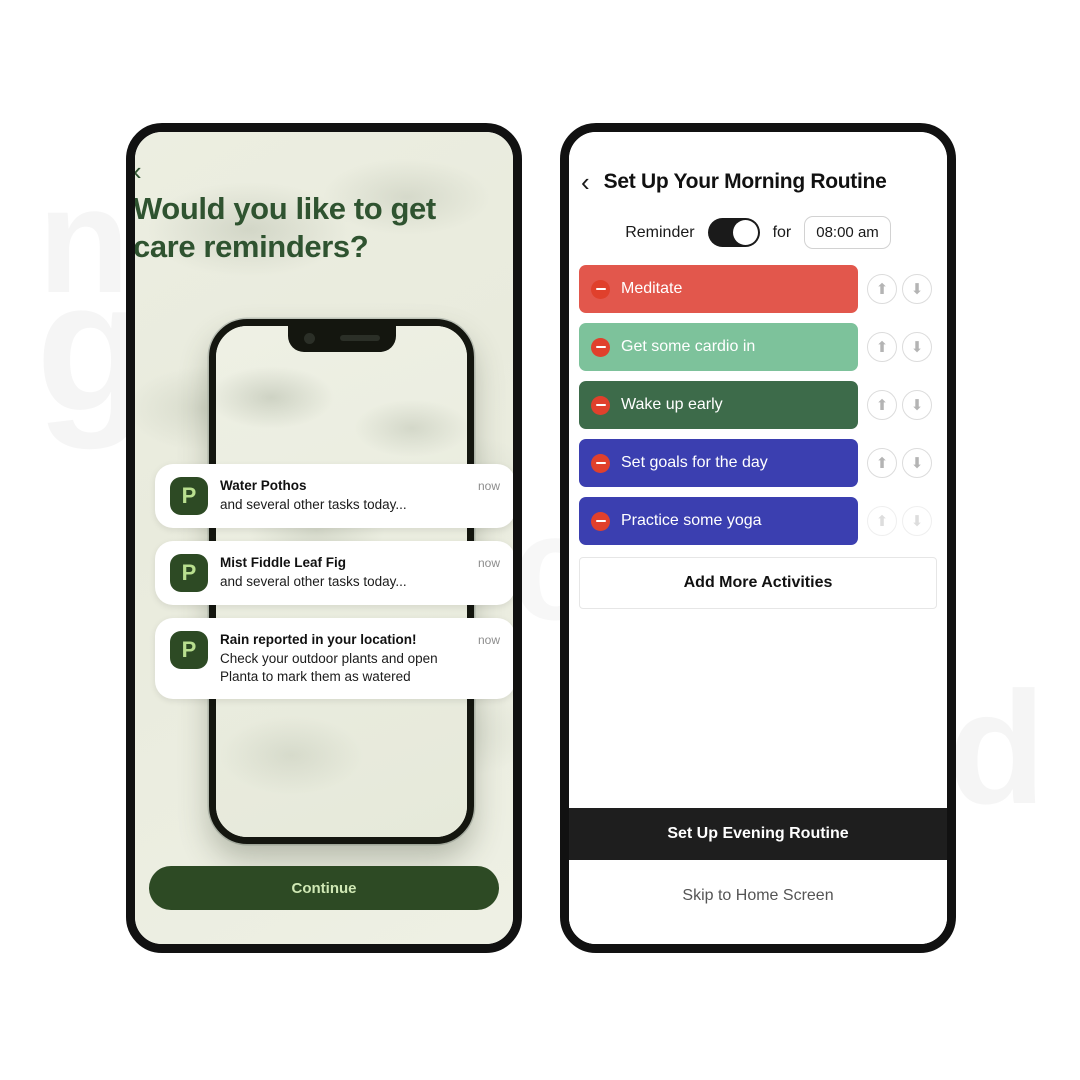 This screenshot has height=1080, width=1080. I want to click on activity-chip: Get some cardio in, so click(718, 347).